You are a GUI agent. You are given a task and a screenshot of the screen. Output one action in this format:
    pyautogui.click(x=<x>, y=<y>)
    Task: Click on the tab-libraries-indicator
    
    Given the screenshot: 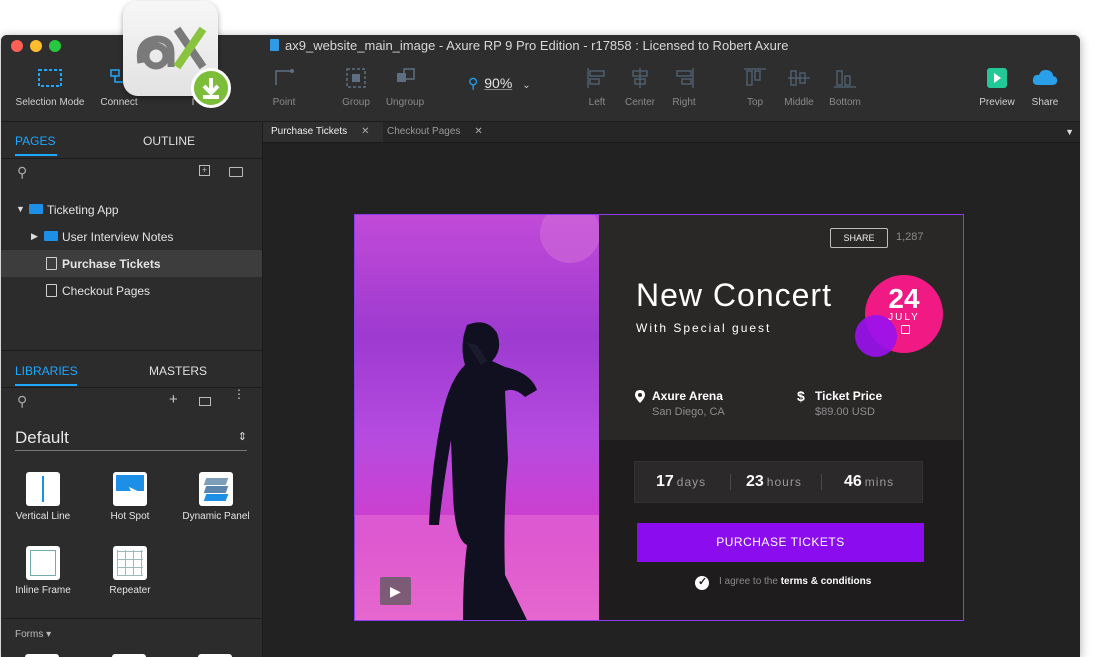 What is the action you would take?
    pyautogui.click(x=46, y=385)
    